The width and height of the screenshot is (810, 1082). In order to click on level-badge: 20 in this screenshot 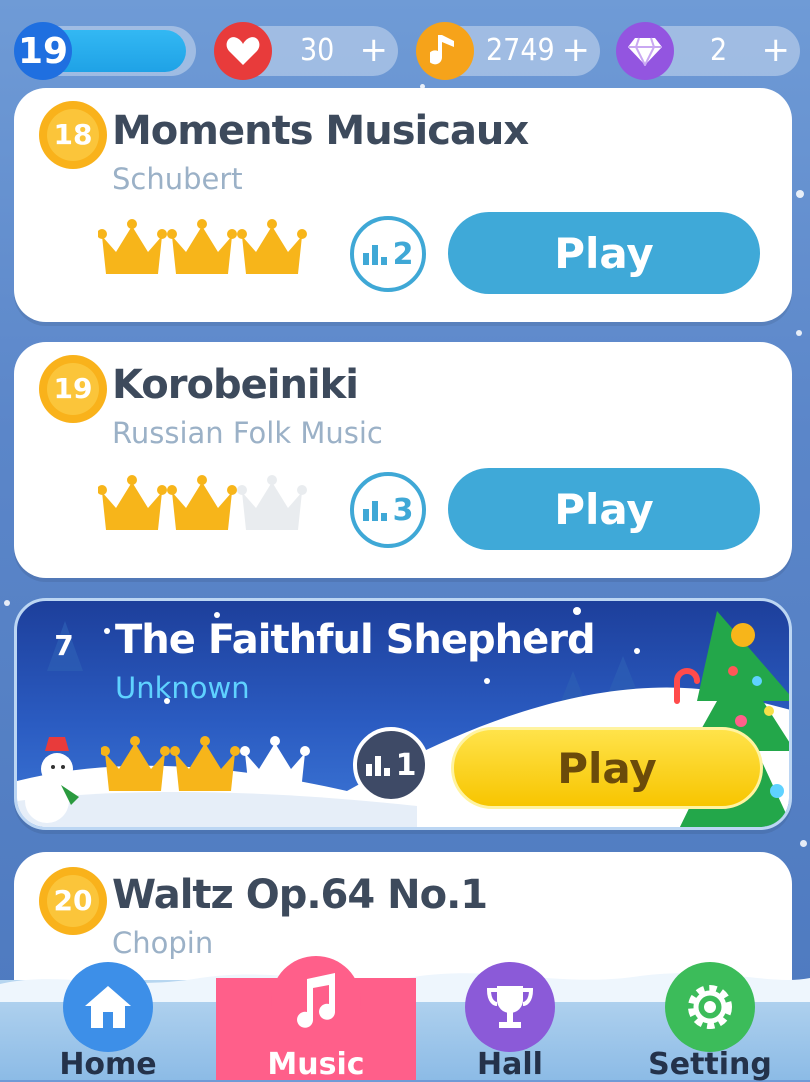, I will do `click(73, 901)`.